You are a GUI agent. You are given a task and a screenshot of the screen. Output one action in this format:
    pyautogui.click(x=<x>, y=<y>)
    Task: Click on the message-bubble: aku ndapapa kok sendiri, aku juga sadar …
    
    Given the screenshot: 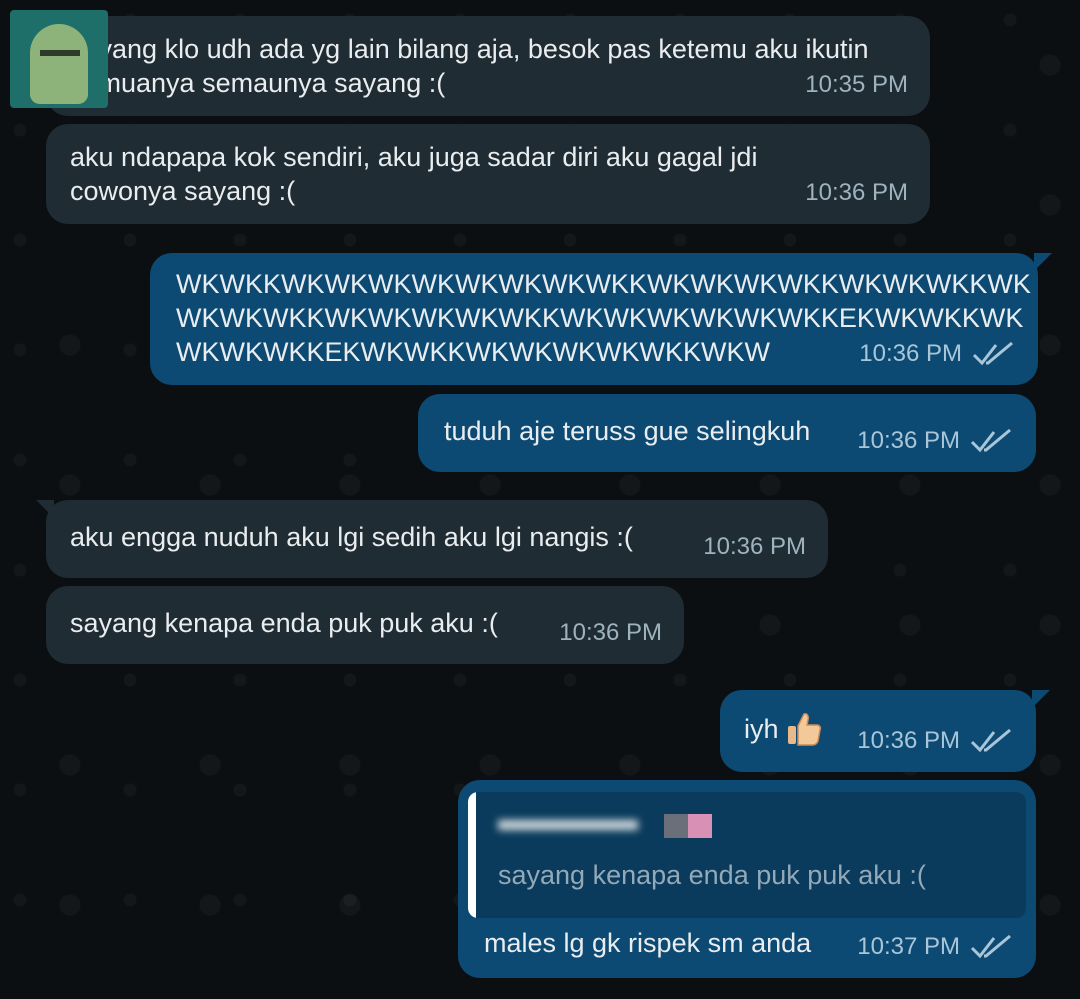 What is the action you would take?
    pyautogui.click(x=488, y=174)
    